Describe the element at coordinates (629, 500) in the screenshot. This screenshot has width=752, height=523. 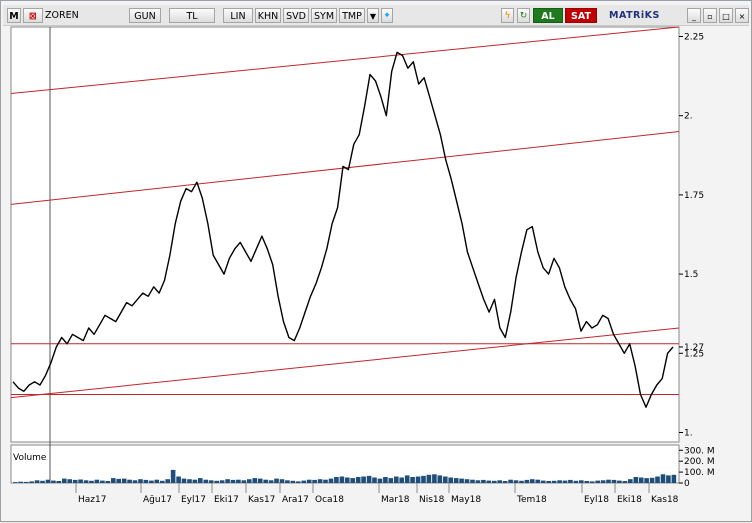
I see `x-tick-label-12: Eki18` at that location.